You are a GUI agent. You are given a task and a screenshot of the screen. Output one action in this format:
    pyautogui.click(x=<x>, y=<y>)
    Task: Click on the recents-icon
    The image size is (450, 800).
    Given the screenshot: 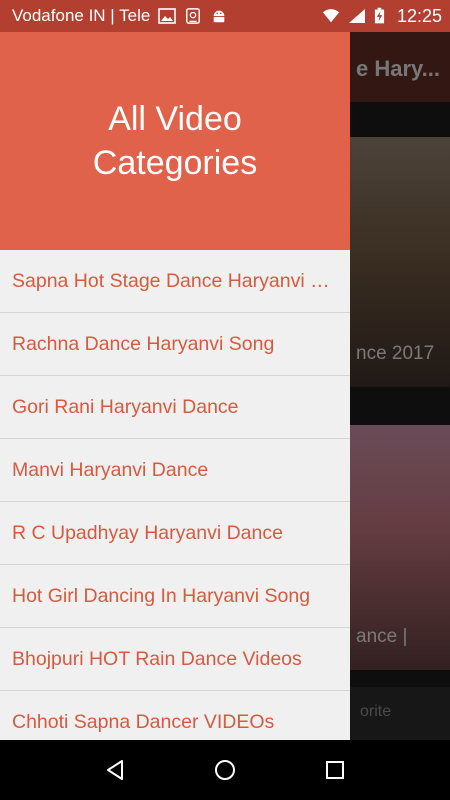 What is the action you would take?
    pyautogui.click(x=335, y=770)
    